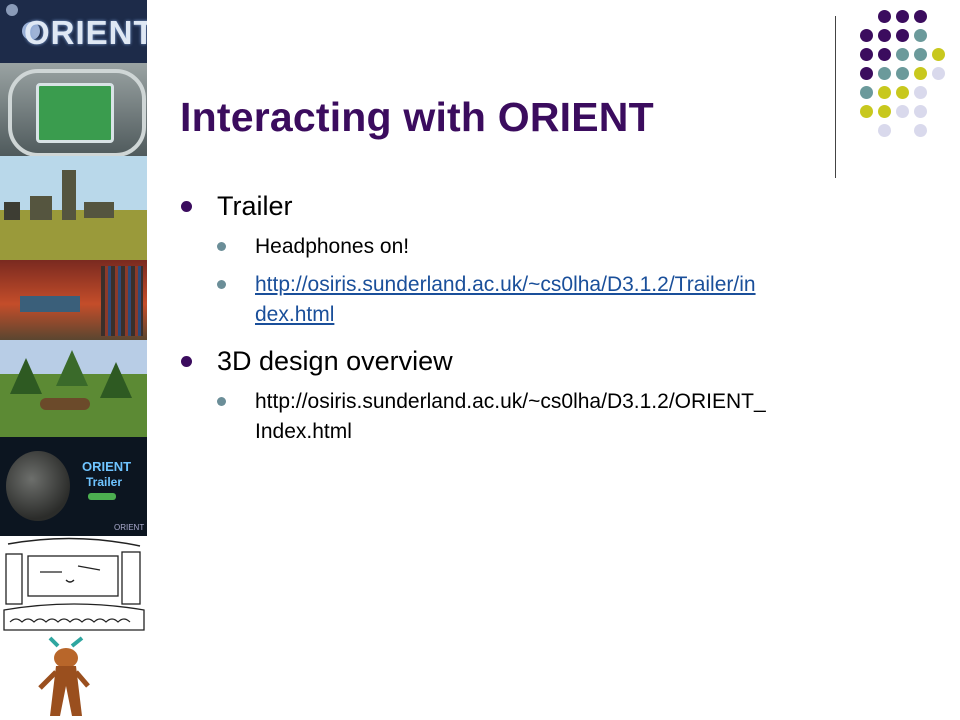  What do you see at coordinates (545, 247) in the screenshot?
I see `sub-bullet-headphones: Headphones on!` at bounding box center [545, 247].